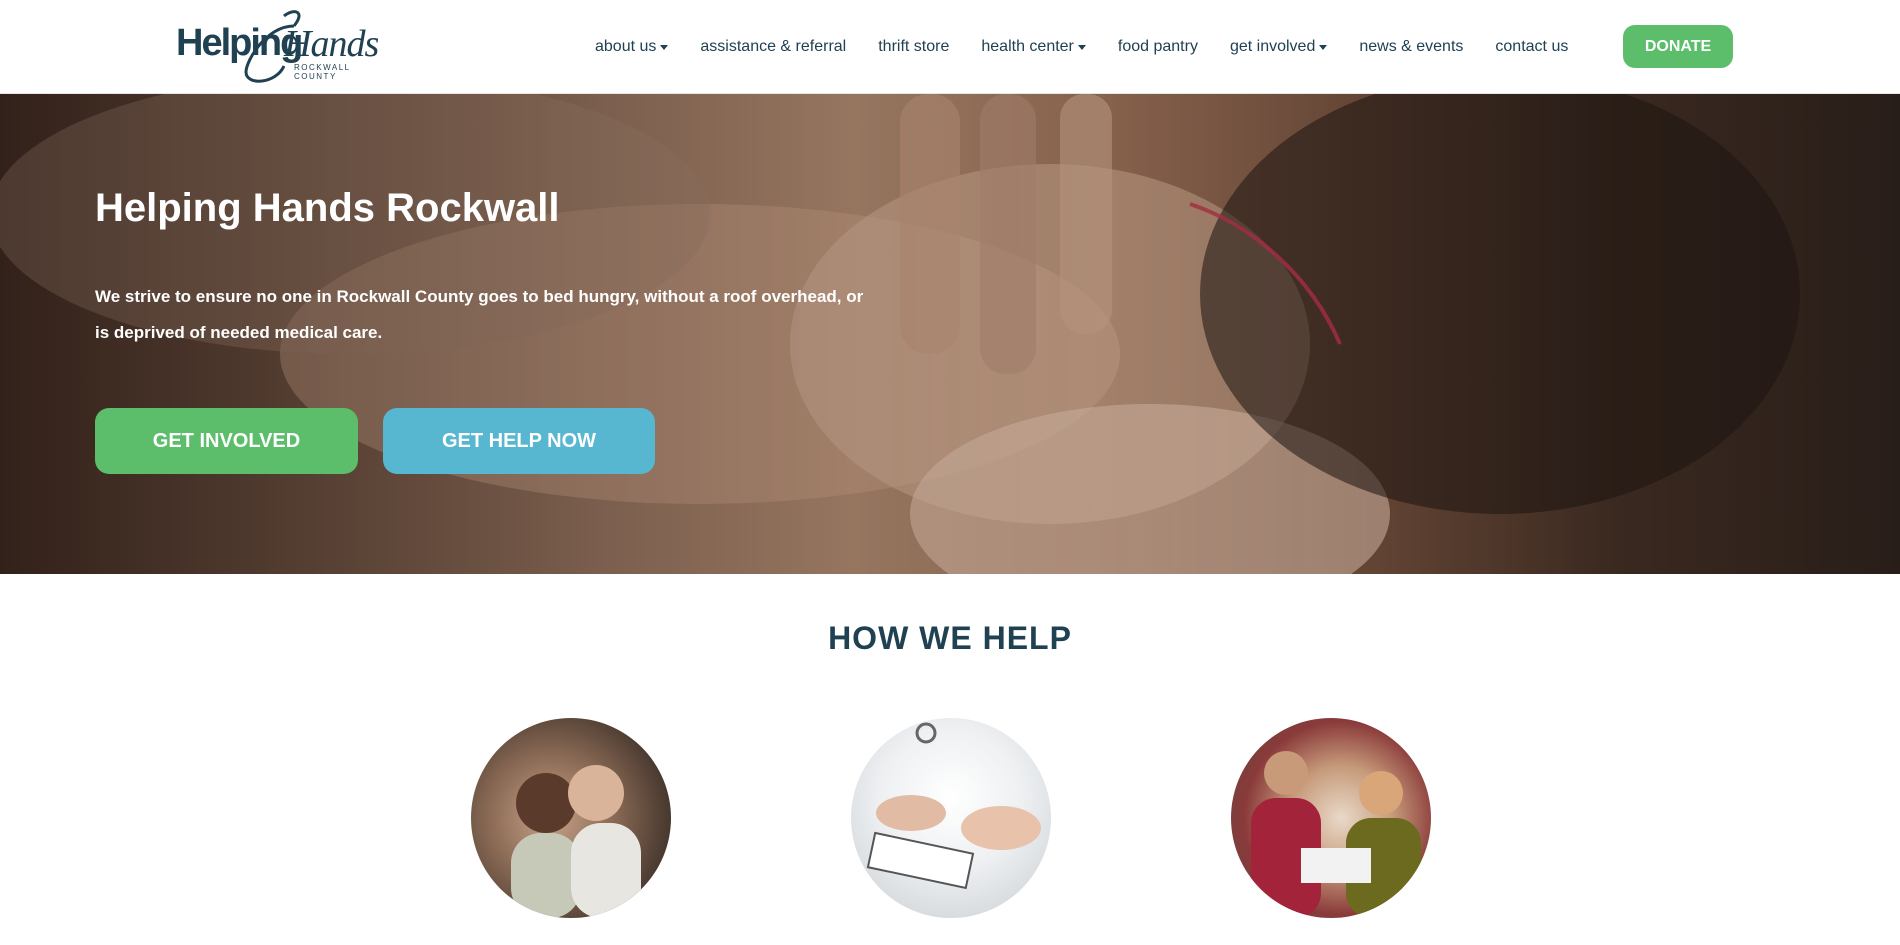 The image size is (1900, 945). I want to click on get-involved-button: GET INVOLVED, so click(226, 441).